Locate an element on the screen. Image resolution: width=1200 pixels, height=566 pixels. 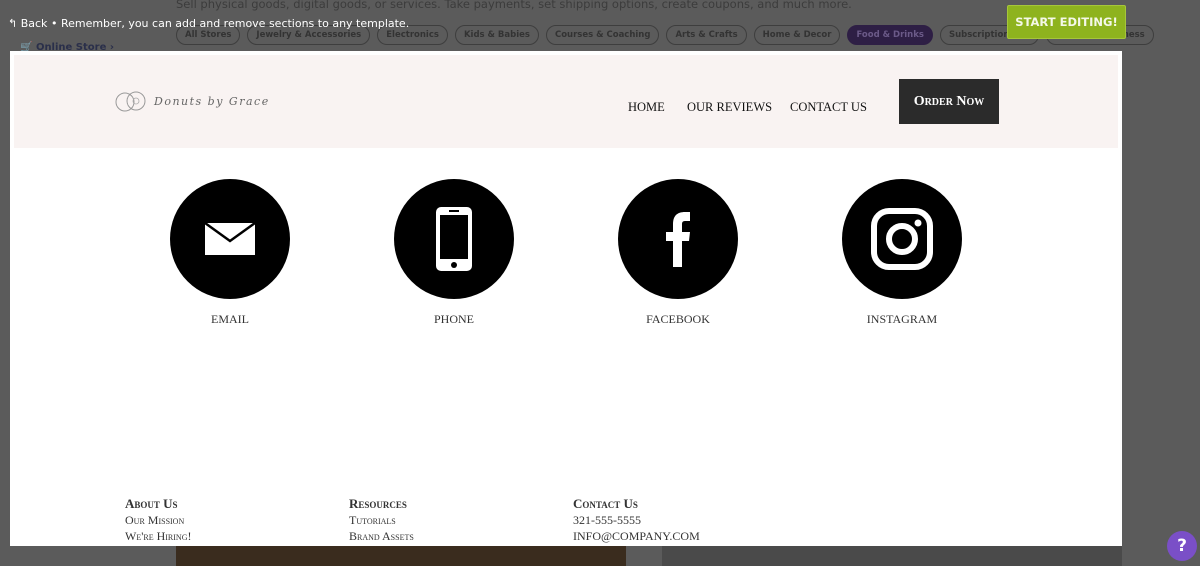
phone-icon is located at coordinates (454, 239).